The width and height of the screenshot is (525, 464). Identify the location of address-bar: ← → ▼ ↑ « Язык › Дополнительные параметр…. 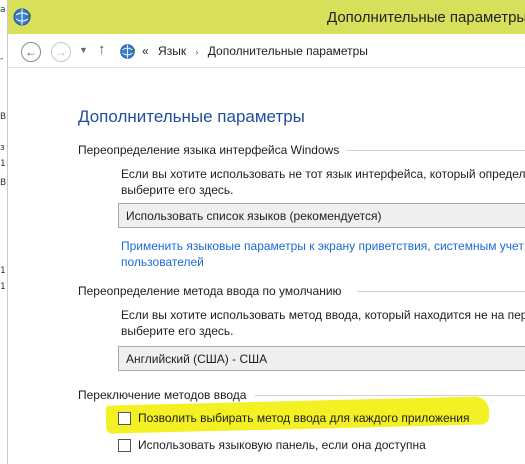
(266, 51).